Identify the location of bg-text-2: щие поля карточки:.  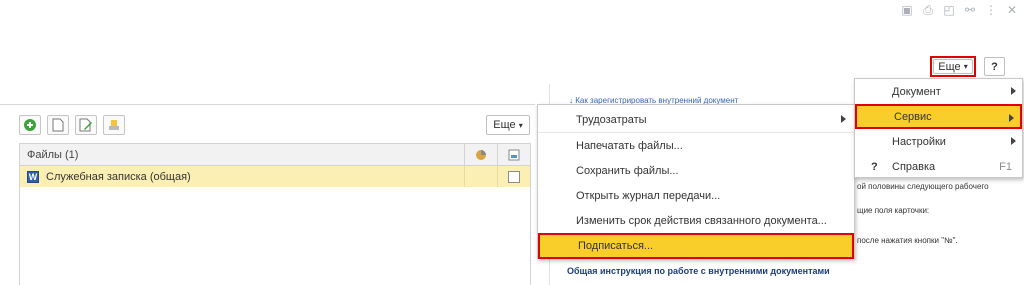
(893, 210).